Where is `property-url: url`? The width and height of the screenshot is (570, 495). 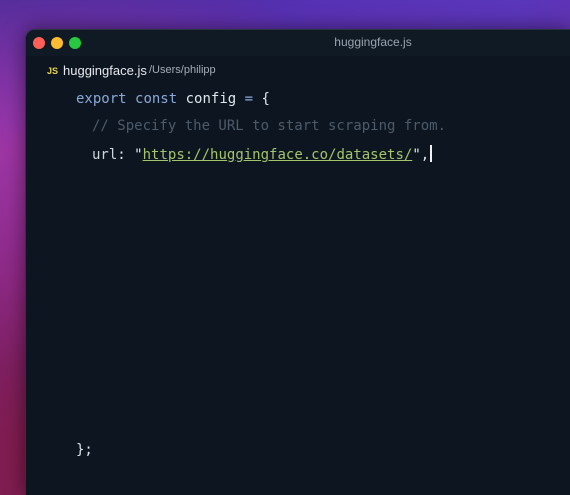 property-url: url is located at coordinates (105, 155).